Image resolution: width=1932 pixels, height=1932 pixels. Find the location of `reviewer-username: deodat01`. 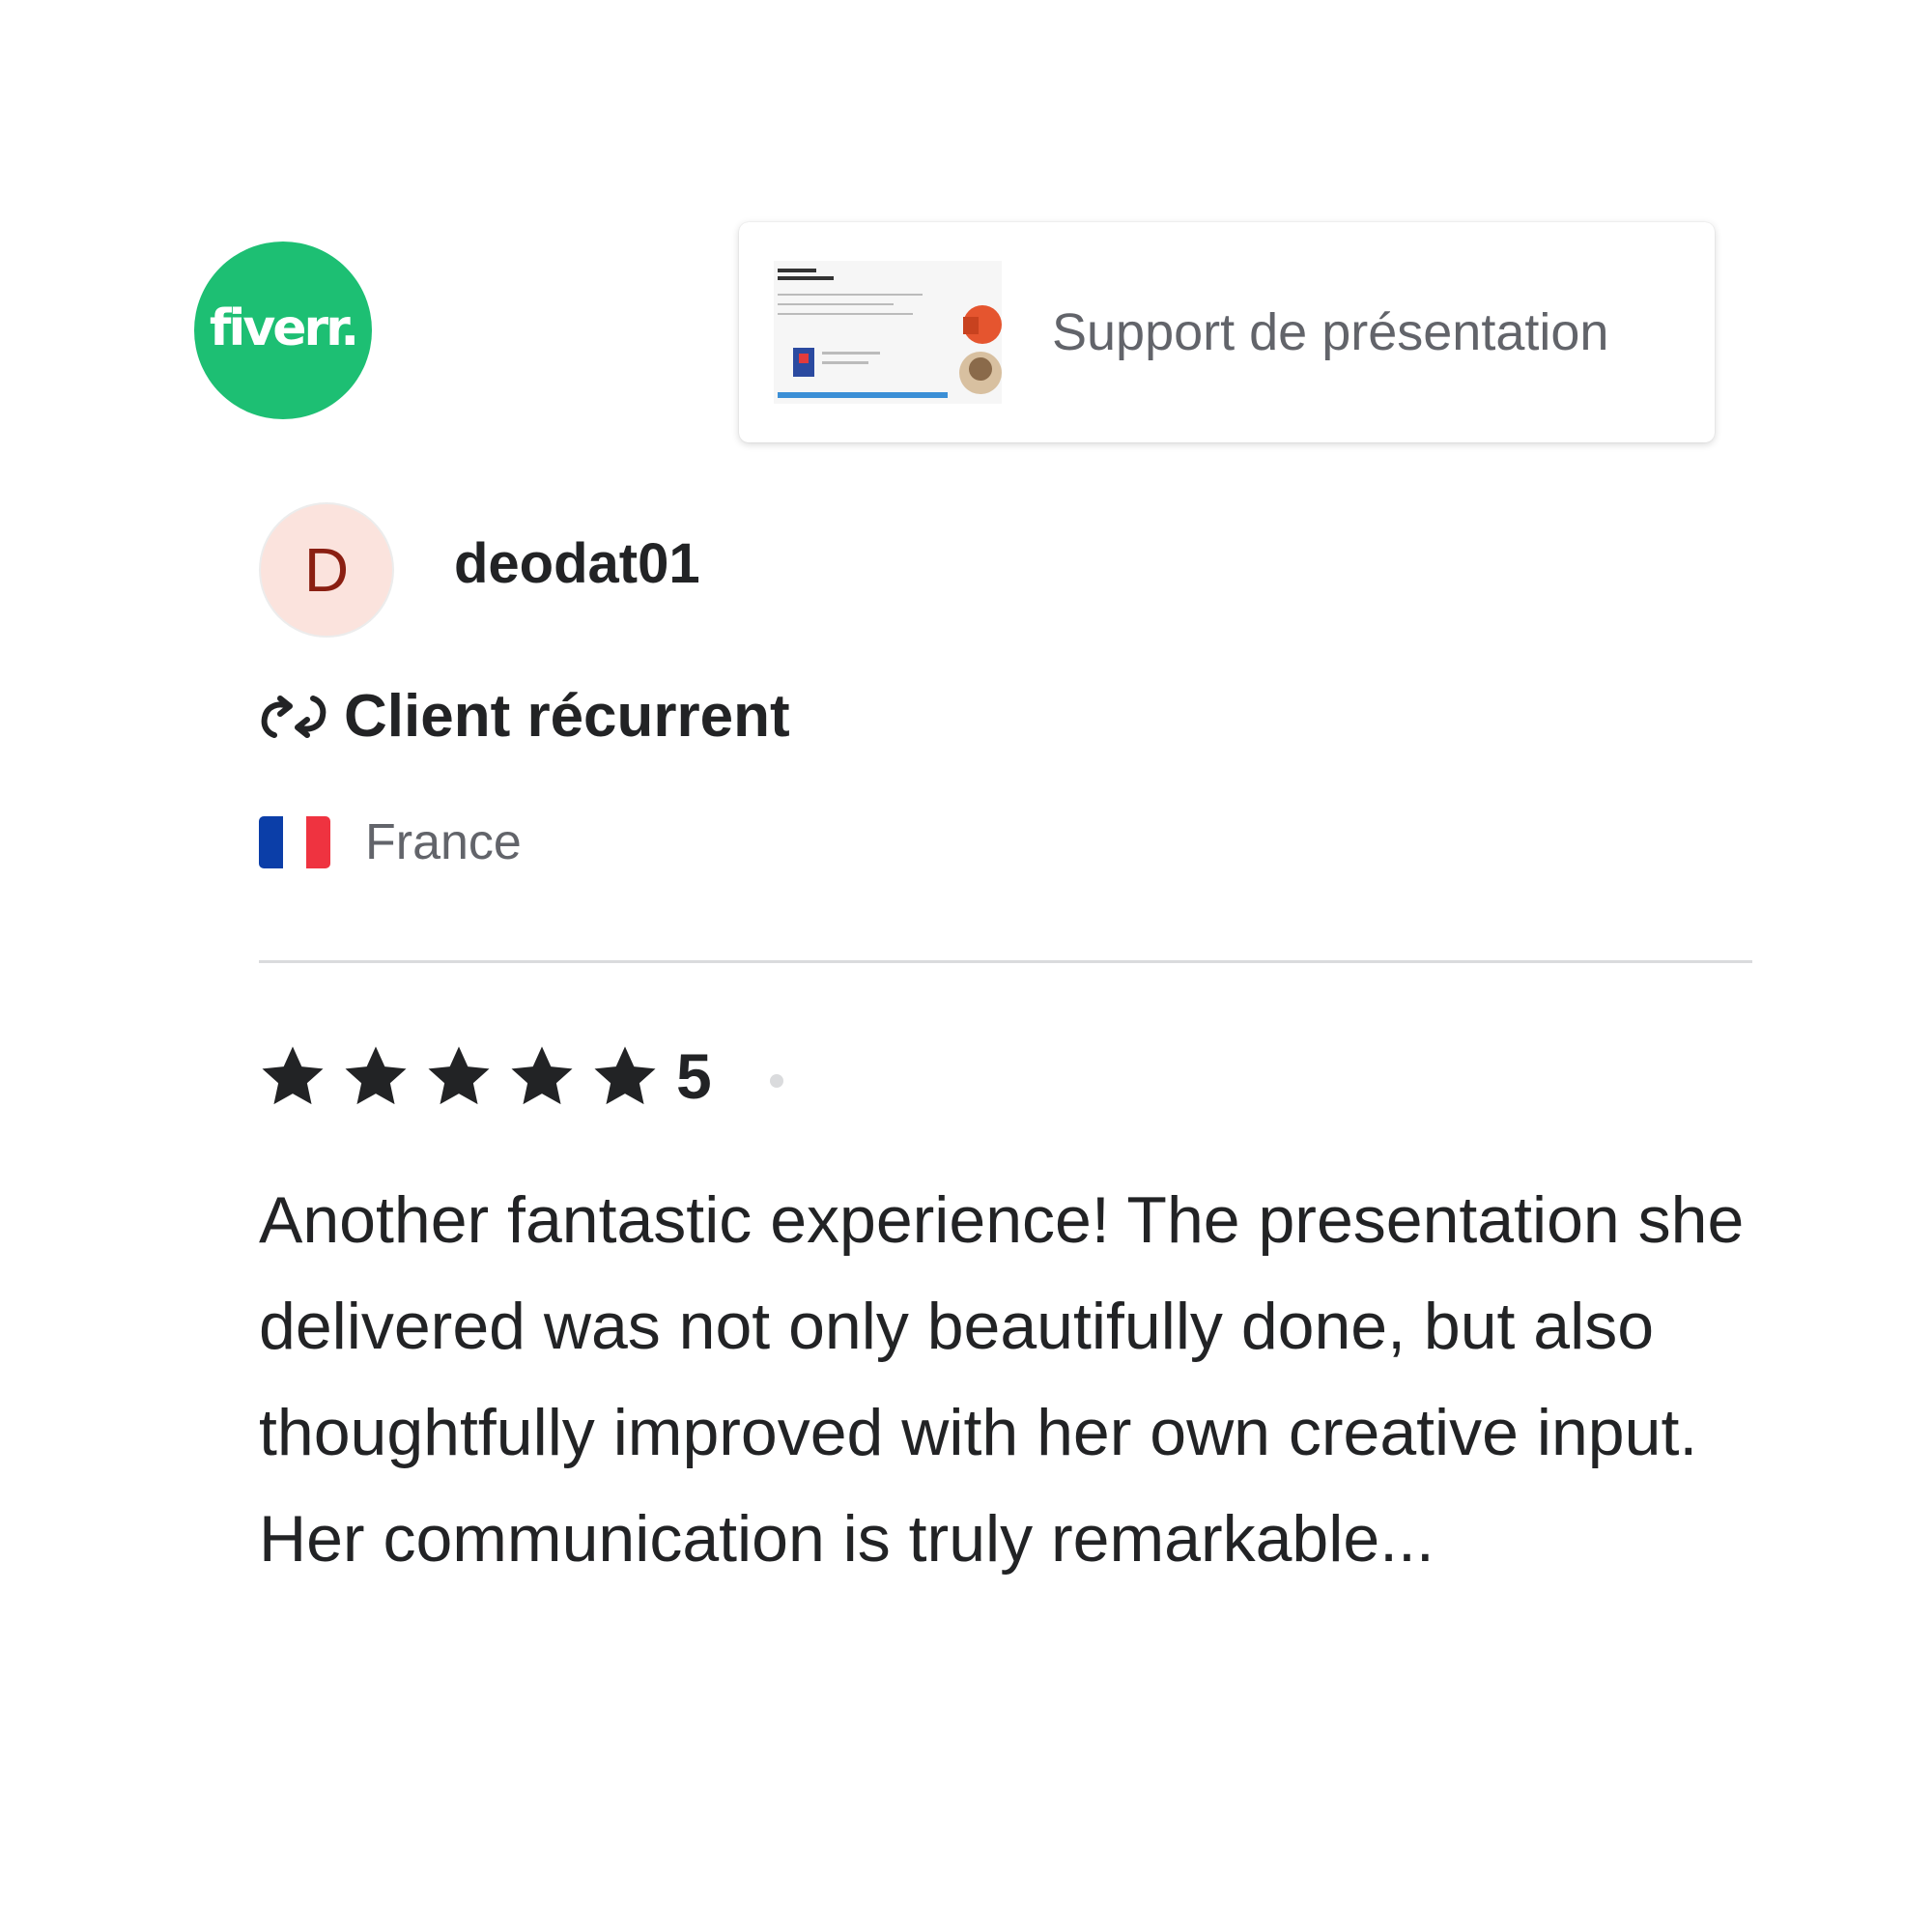

reviewer-username: deodat01 is located at coordinates (577, 563).